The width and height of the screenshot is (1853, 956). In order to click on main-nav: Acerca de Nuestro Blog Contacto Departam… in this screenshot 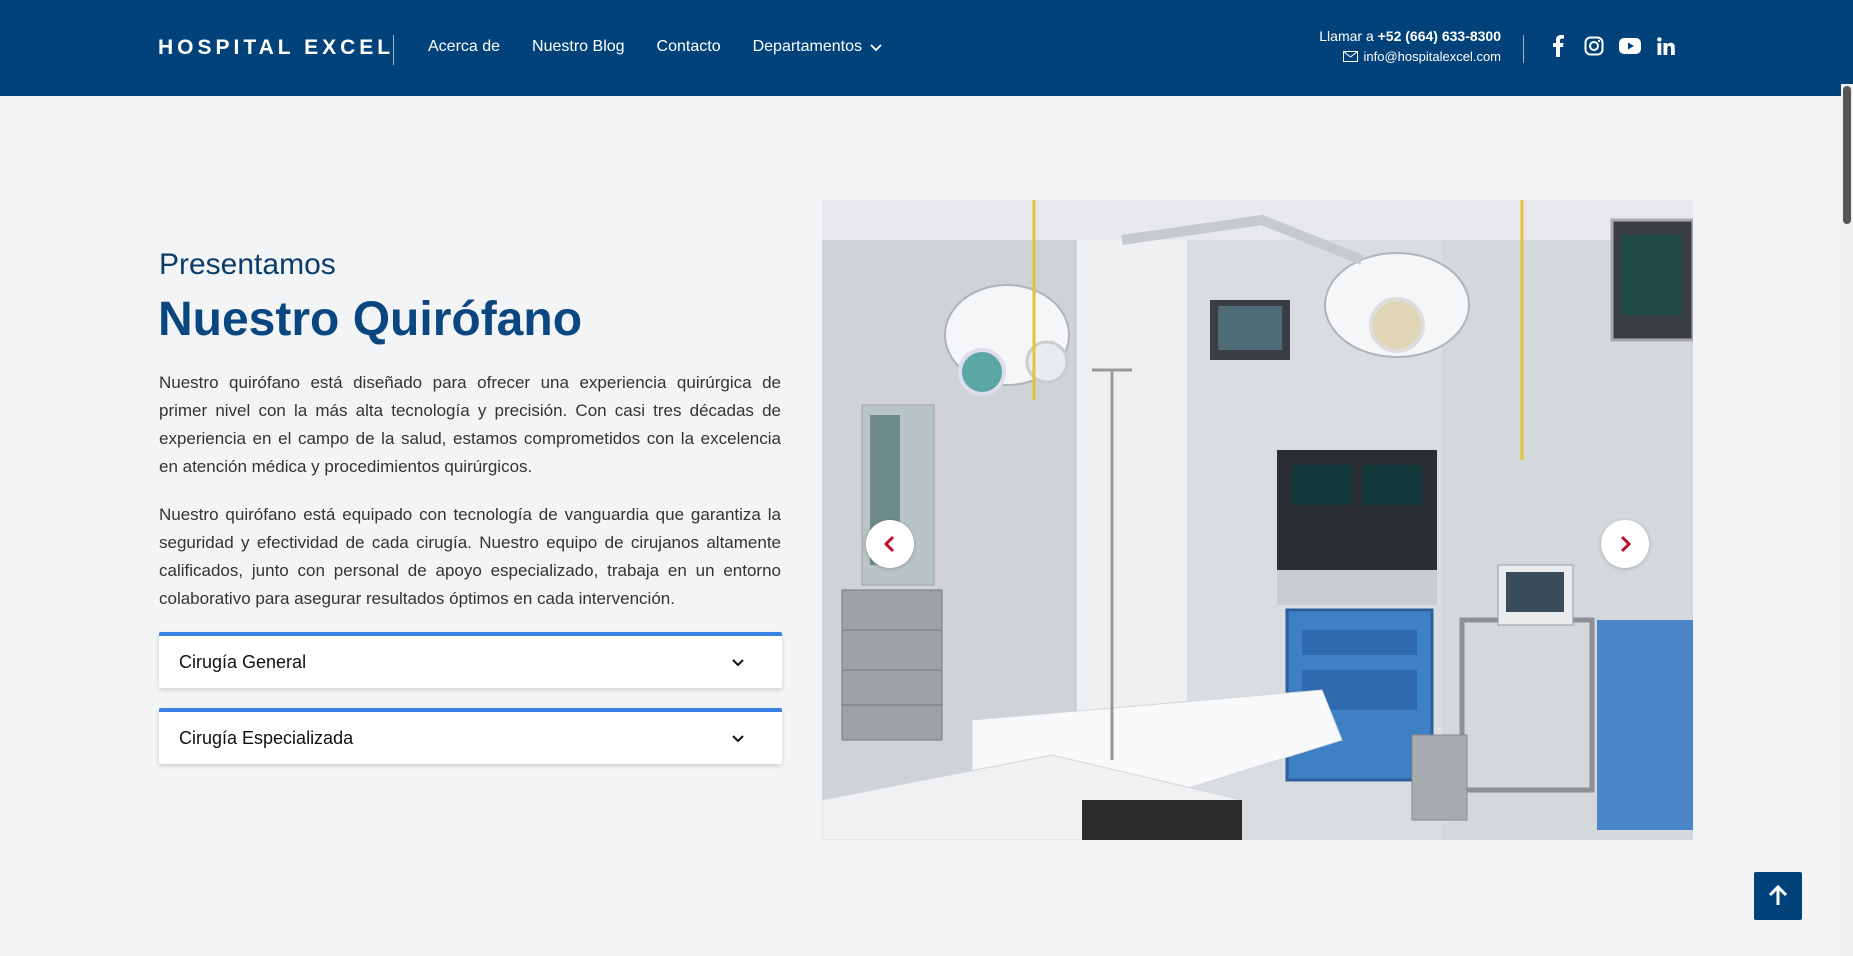, I will do `click(672, 47)`.